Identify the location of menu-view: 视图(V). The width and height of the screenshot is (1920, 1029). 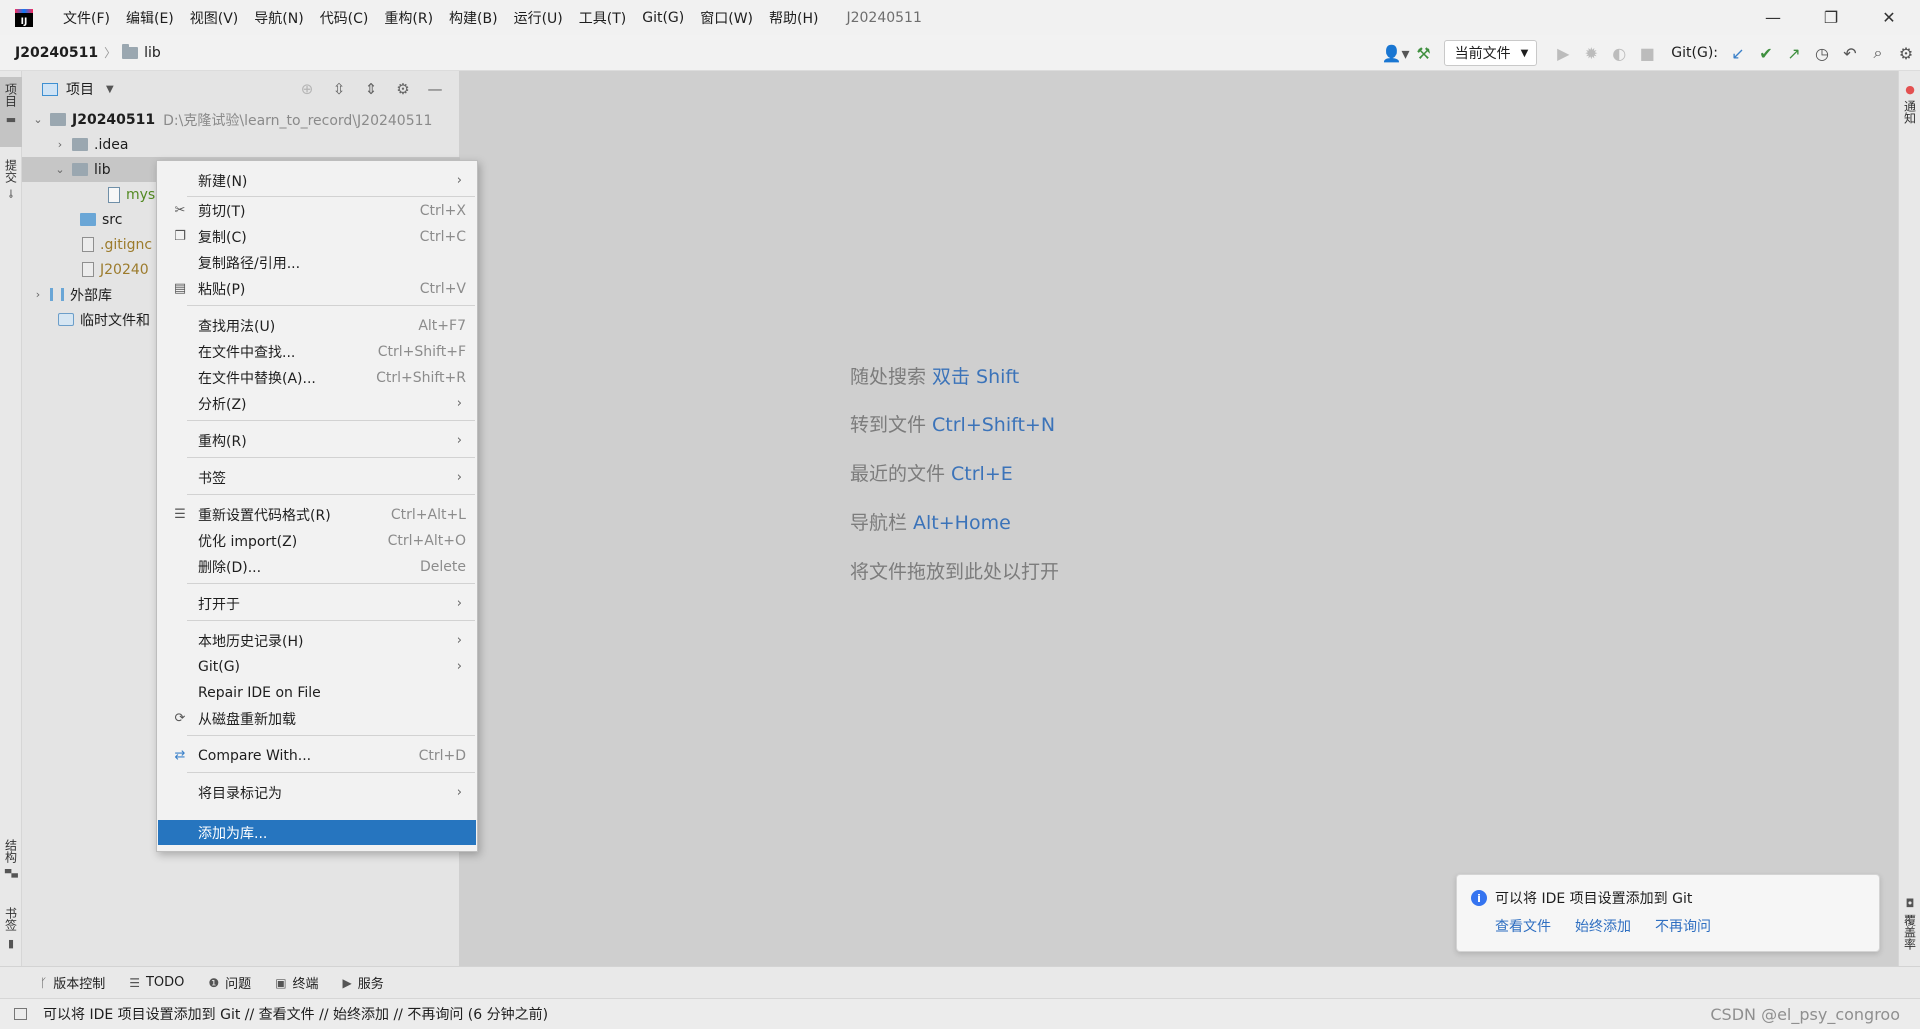
(214, 18).